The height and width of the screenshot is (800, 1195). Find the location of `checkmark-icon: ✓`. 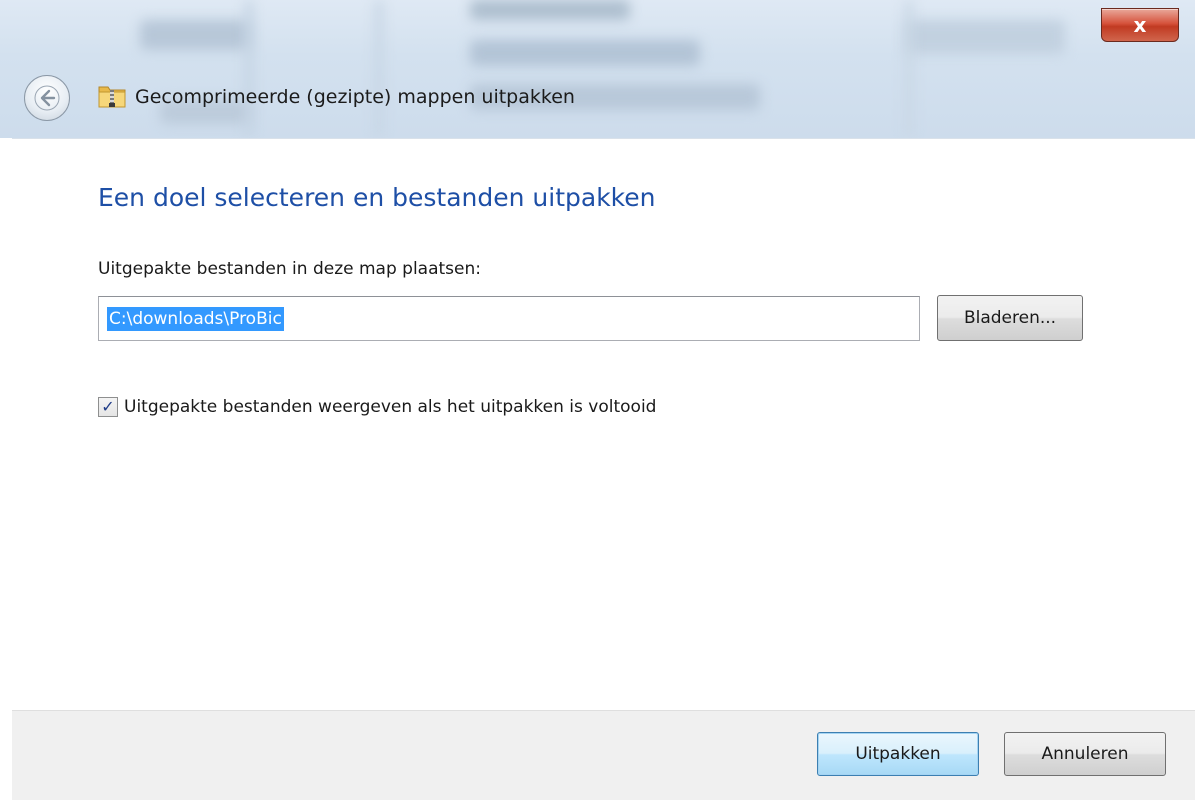

checkmark-icon: ✓ is located at coordinates (108, 406).